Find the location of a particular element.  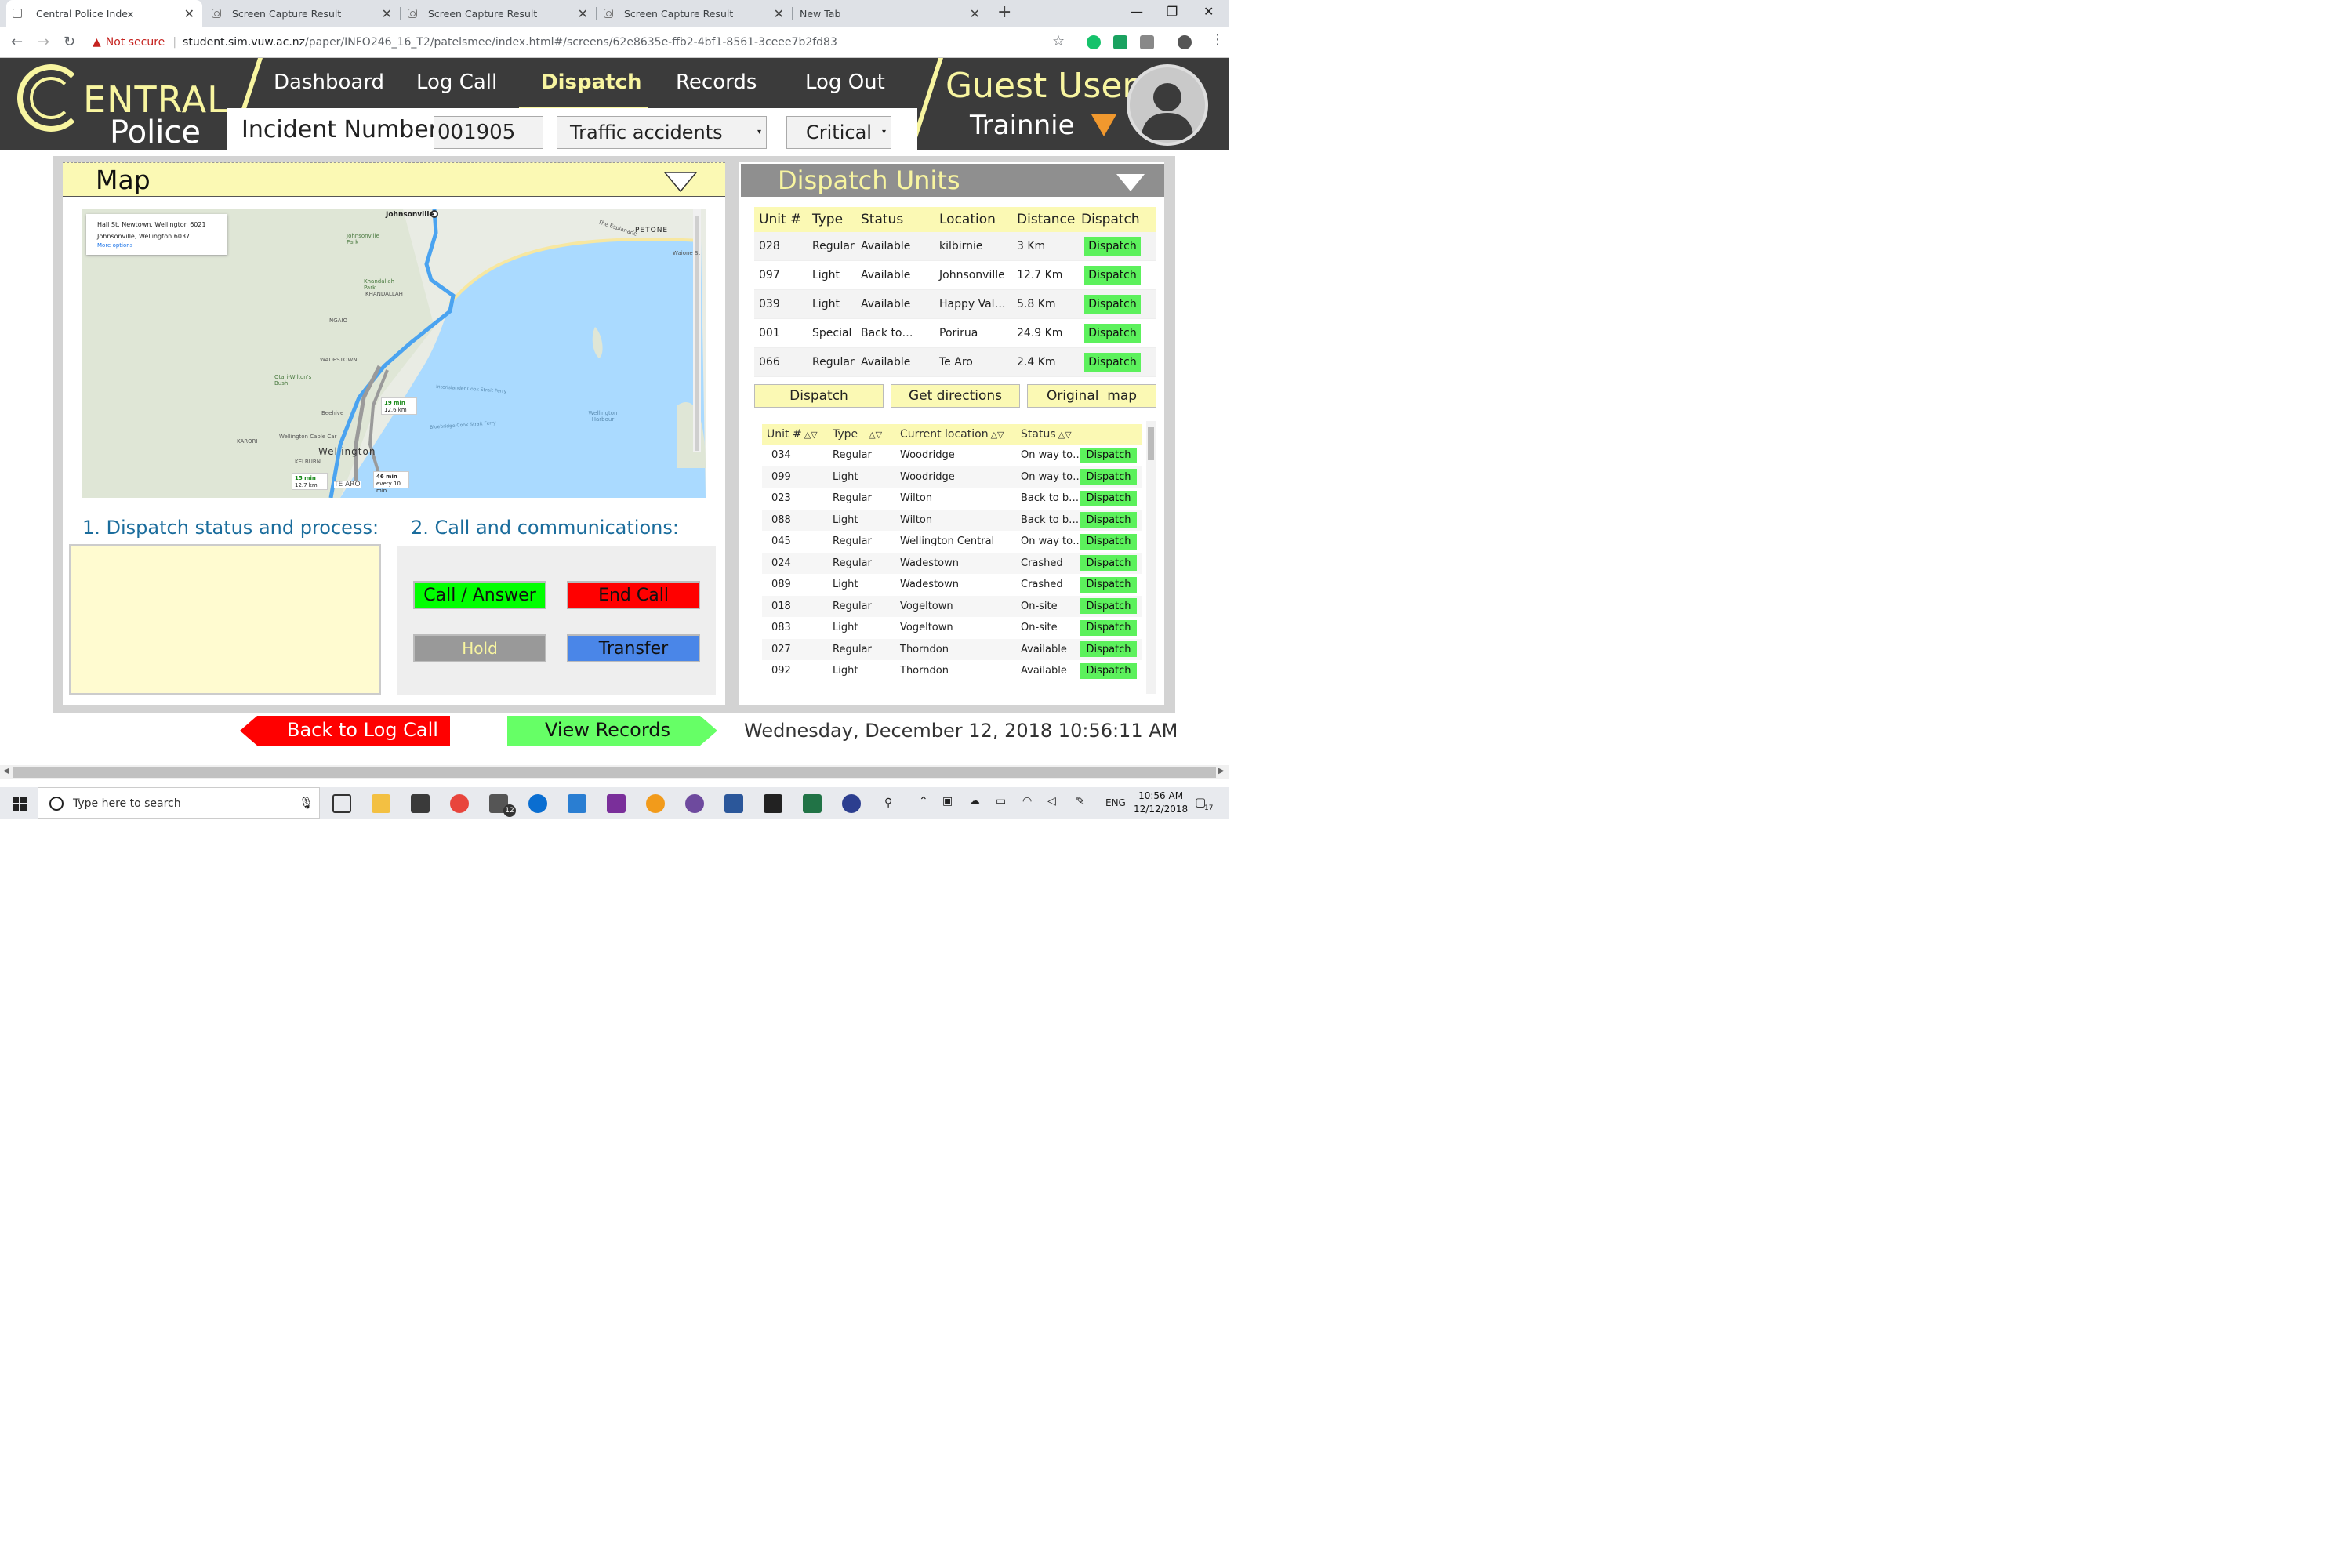

call-answer-button: Call / Answer is located at coordinates (480, 595).